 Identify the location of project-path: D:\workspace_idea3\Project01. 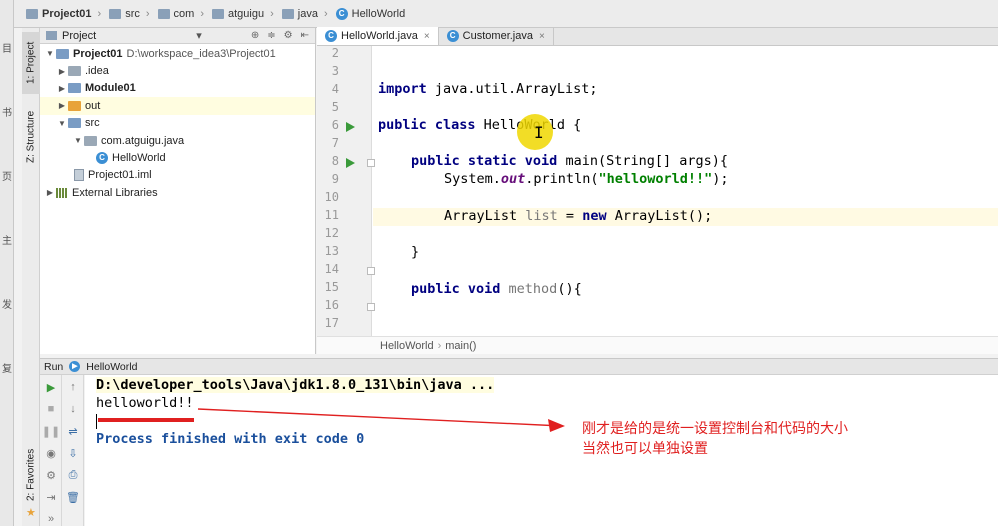
(201, 53).